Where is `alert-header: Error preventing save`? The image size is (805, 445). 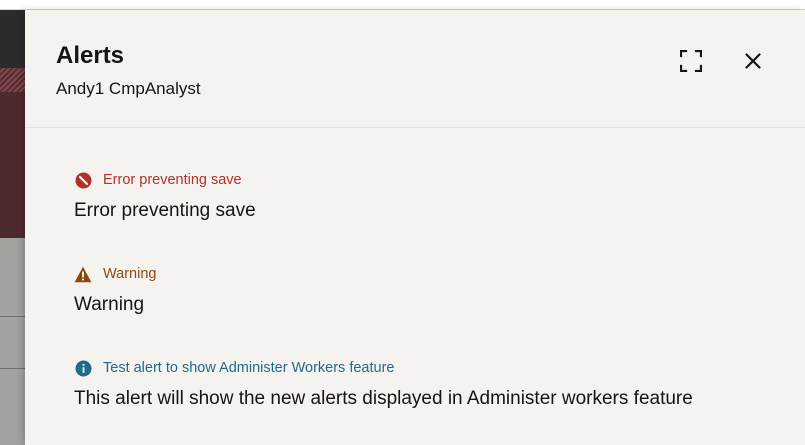 alert-header: Error preventing save is located at coordinates (165, 180).